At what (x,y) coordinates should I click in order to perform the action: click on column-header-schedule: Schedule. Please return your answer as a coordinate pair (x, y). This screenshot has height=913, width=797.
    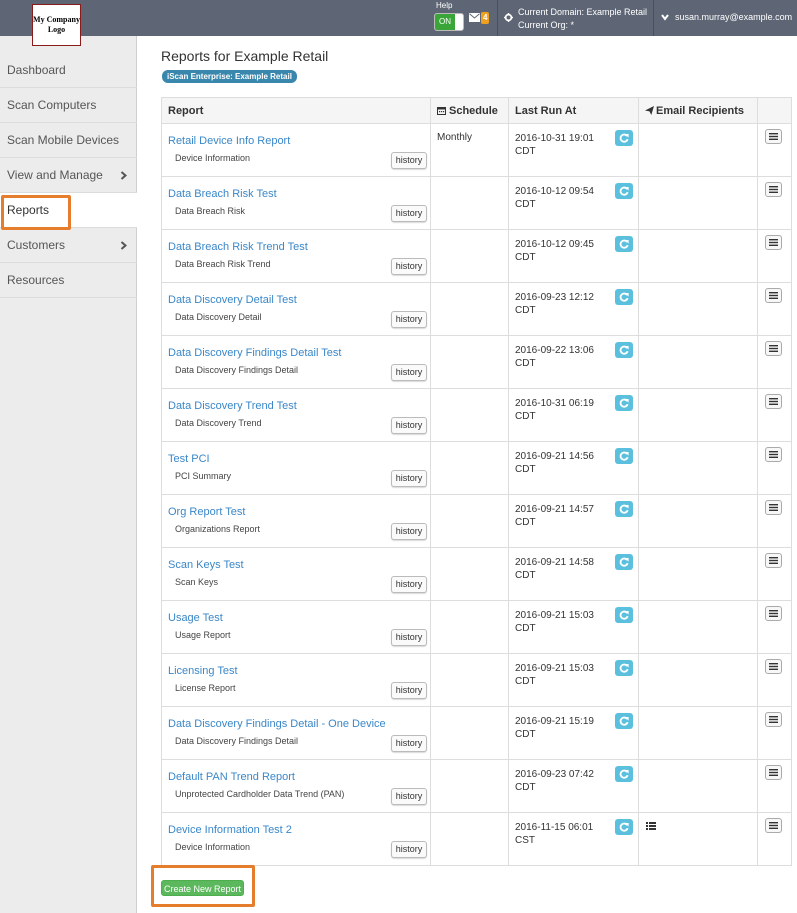
    Looking at the image, I should click on (470, 111).